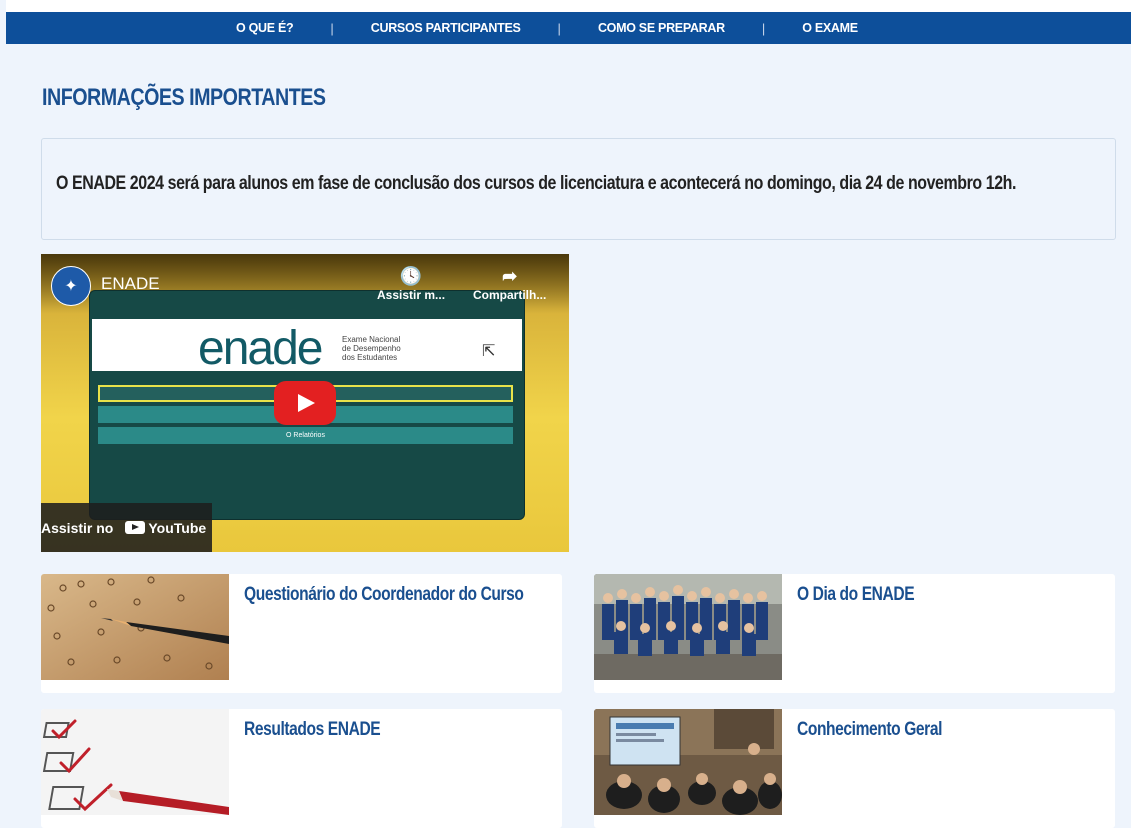 The height and width of the screenshot is (828, 1131). What do you see at coordinates (305, 435) in the screenshot?
I see `screen-menu-row: O Relatórios` at bounding box center [305, 435].